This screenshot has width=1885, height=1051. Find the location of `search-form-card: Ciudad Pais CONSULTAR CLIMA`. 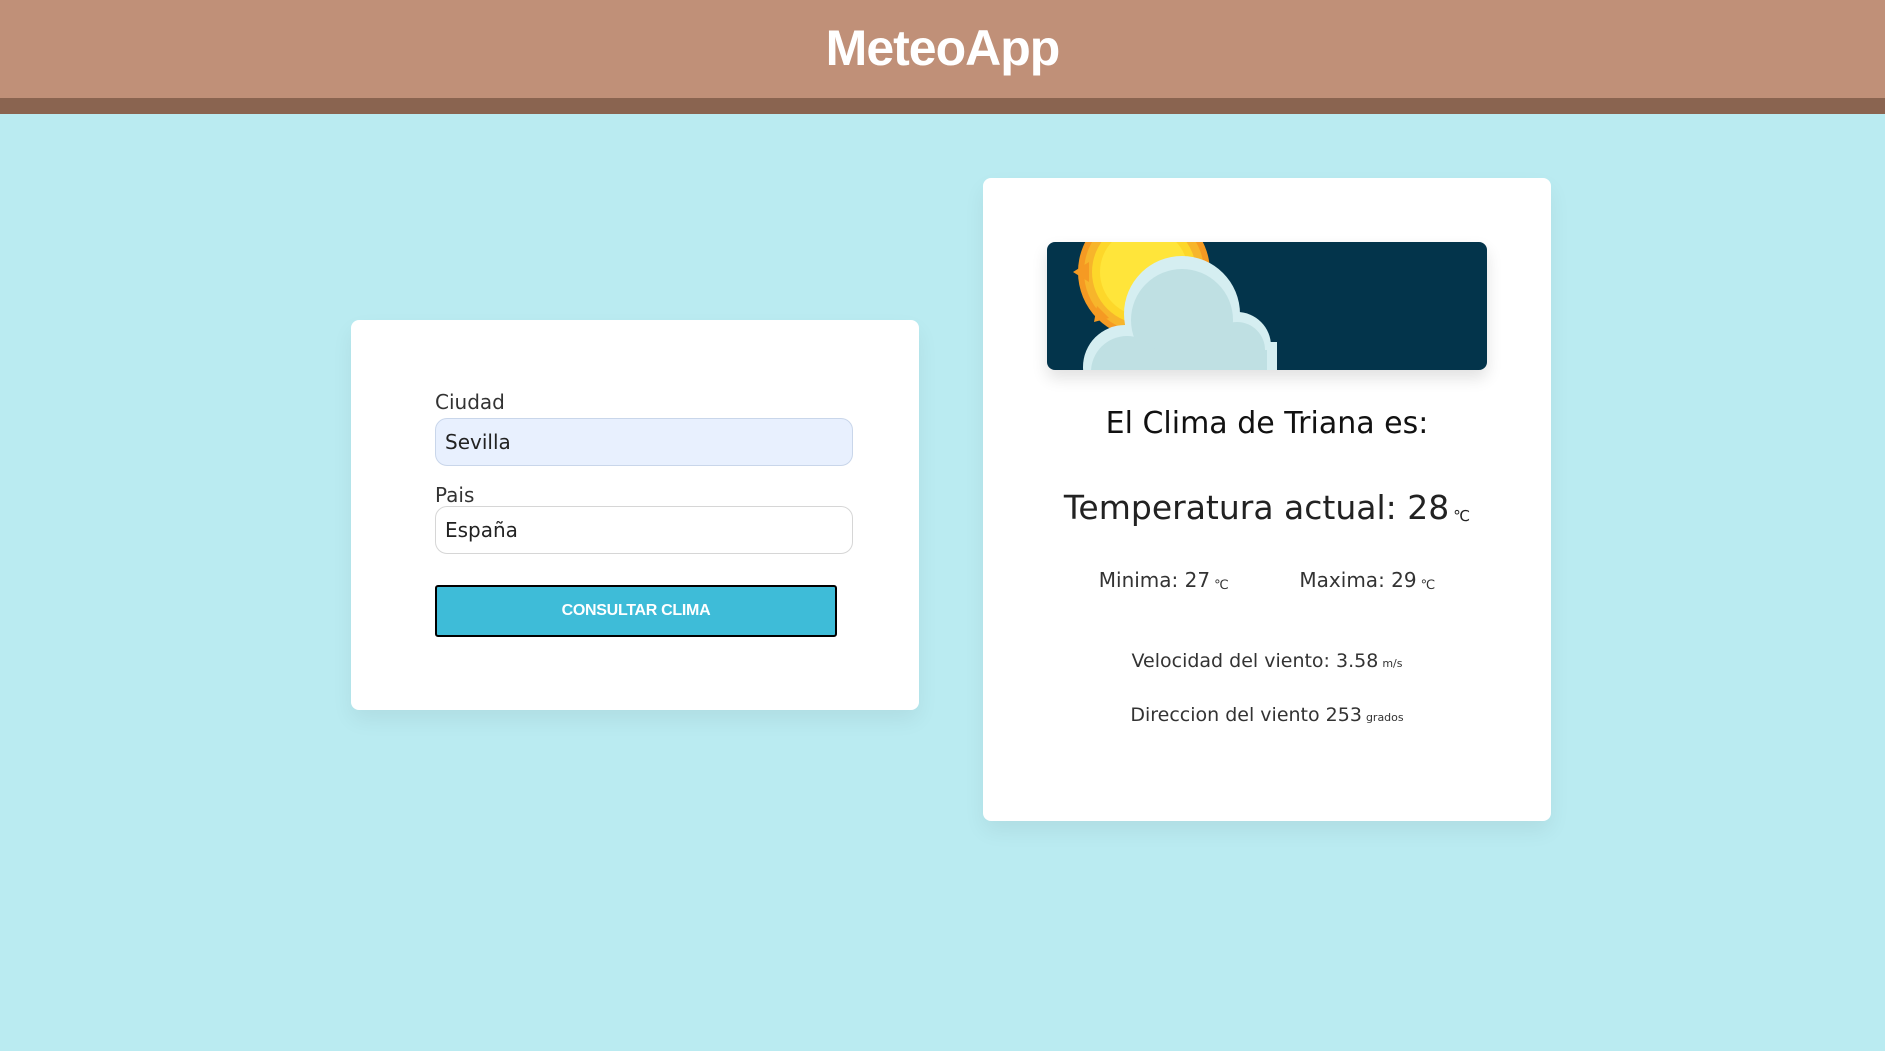

search-form-card: Ciudad Pais CONSULTAR CLIMA is located at coordinates (635, 515).